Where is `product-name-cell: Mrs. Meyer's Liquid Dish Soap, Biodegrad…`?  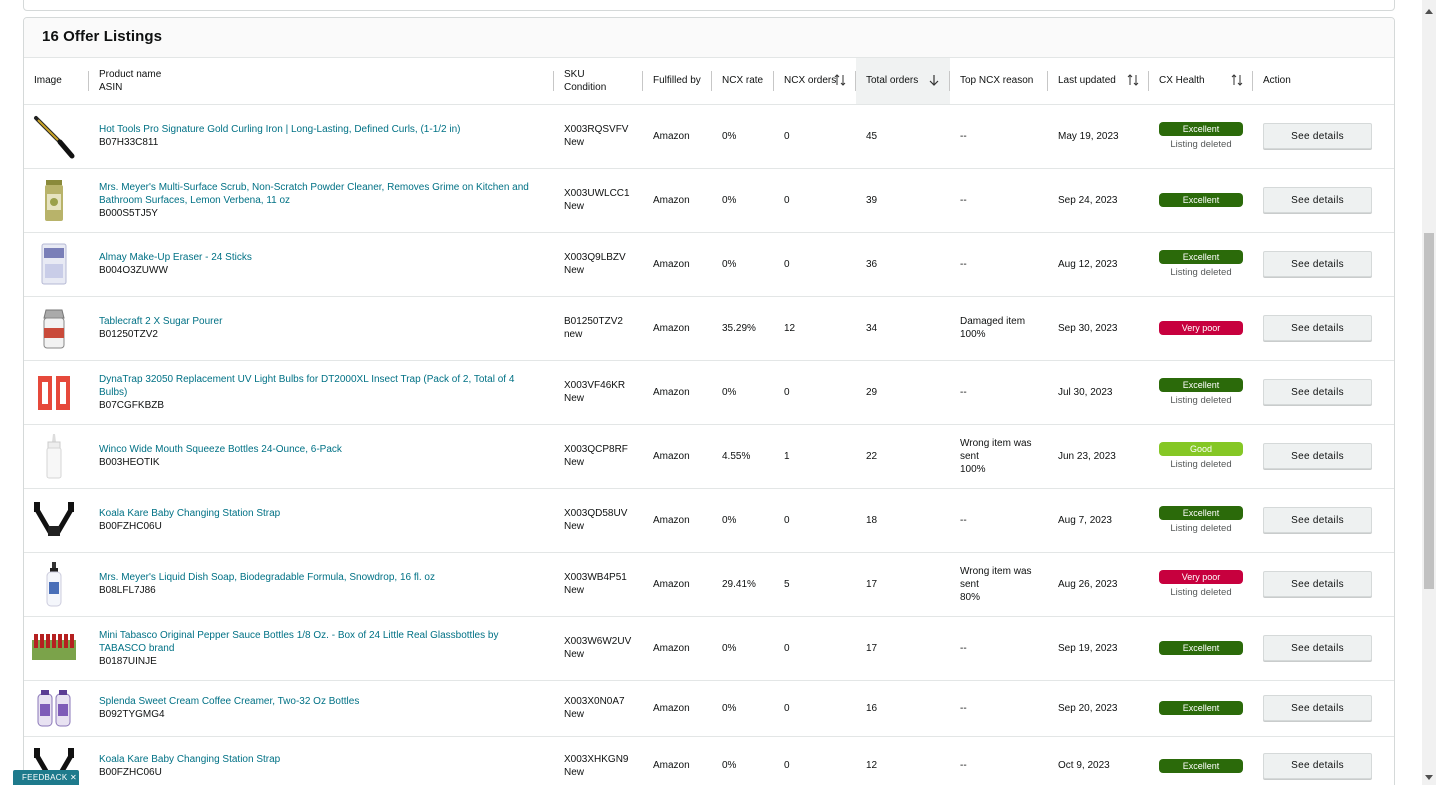 product-name-cell: Mrs. Meyer's Liquid Dish Soap, Biodegrad… is located at coordinates (321, 584).